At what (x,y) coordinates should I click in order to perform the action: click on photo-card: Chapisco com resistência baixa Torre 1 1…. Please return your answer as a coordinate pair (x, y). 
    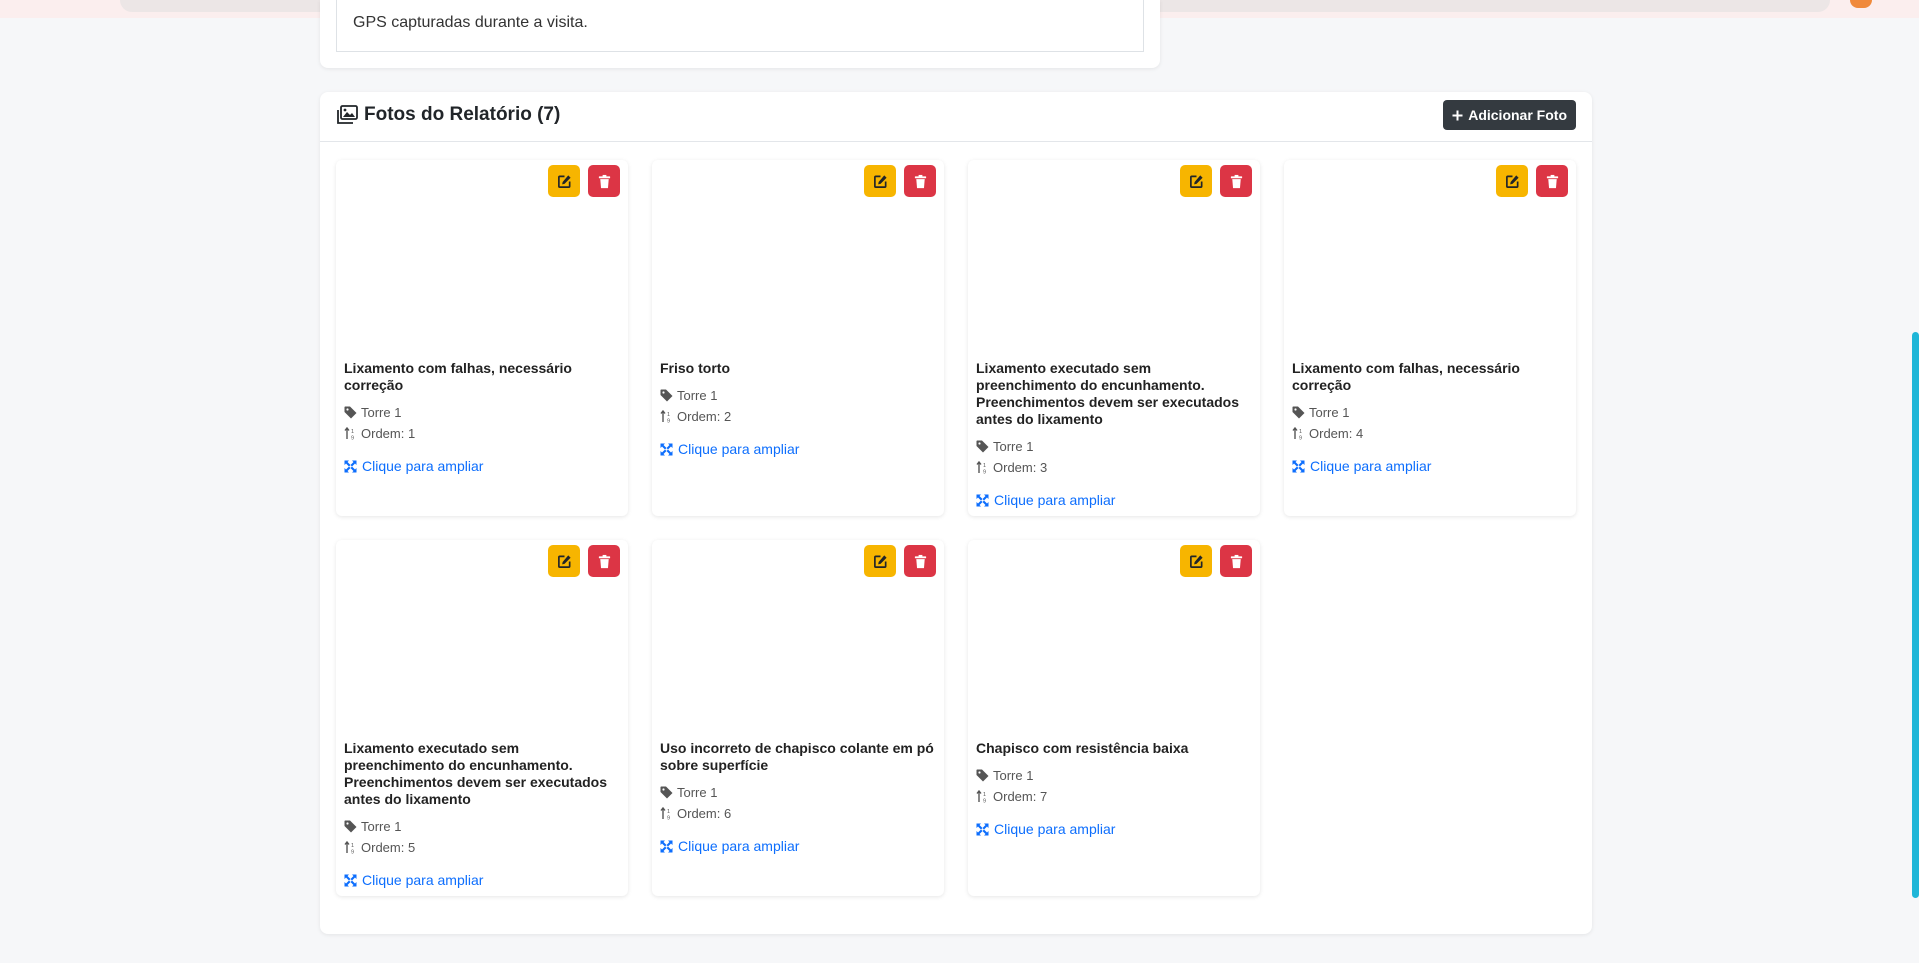
    Looking at the image, I should click on (1114, 718).